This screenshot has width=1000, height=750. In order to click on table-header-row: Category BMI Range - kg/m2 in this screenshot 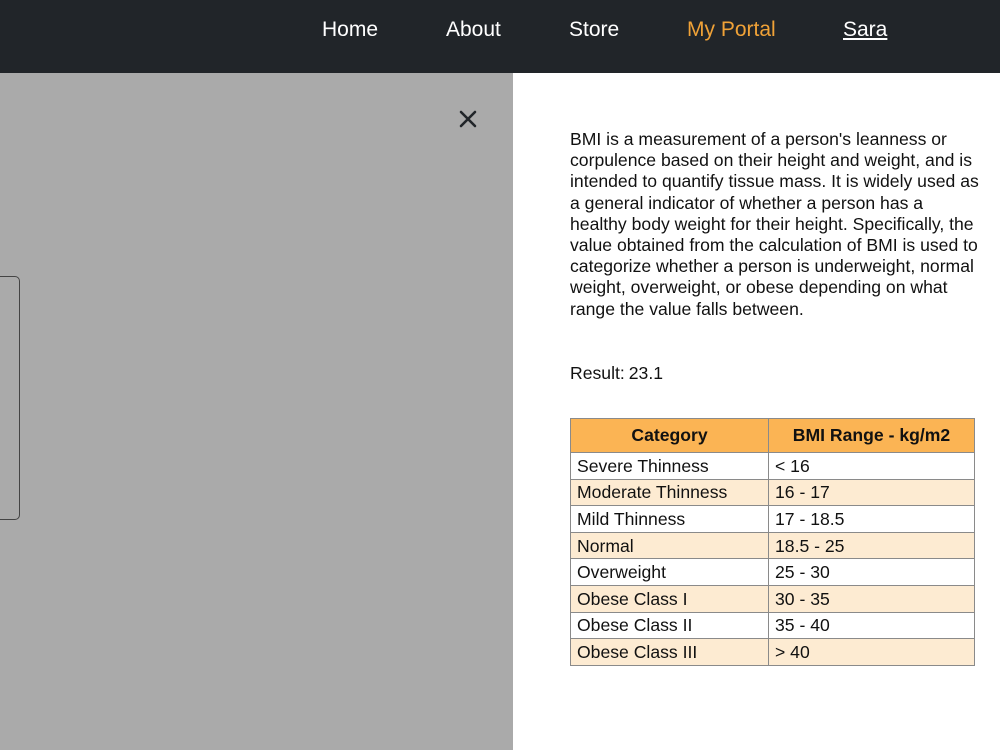, I will do `click(772, 435)`.